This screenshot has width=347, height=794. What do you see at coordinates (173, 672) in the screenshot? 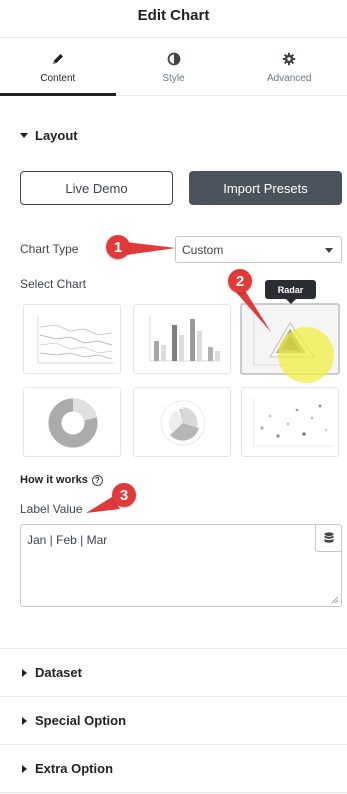
I see `dataset-section-toggle: Dataset` at bounding box center [173, 672].